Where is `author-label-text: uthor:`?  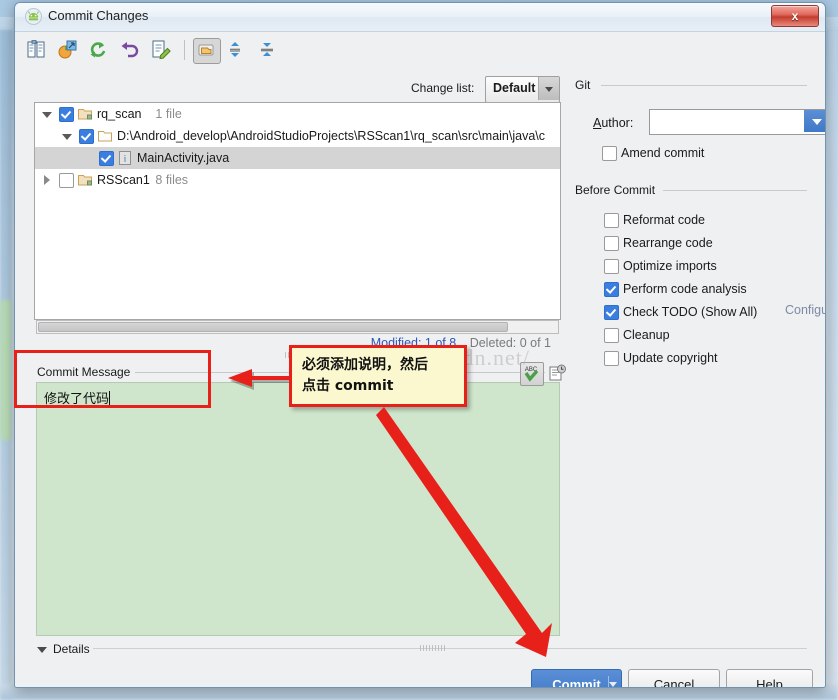
author-label-text: uthor: is located at coordinates (617, 123).